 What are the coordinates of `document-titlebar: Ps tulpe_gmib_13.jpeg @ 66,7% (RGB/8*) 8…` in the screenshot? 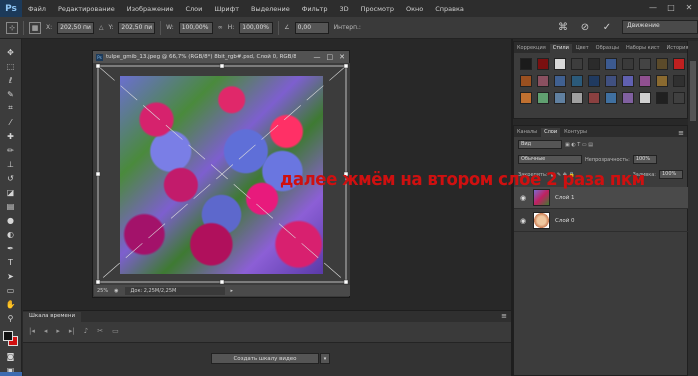 It's located at (221, 57).